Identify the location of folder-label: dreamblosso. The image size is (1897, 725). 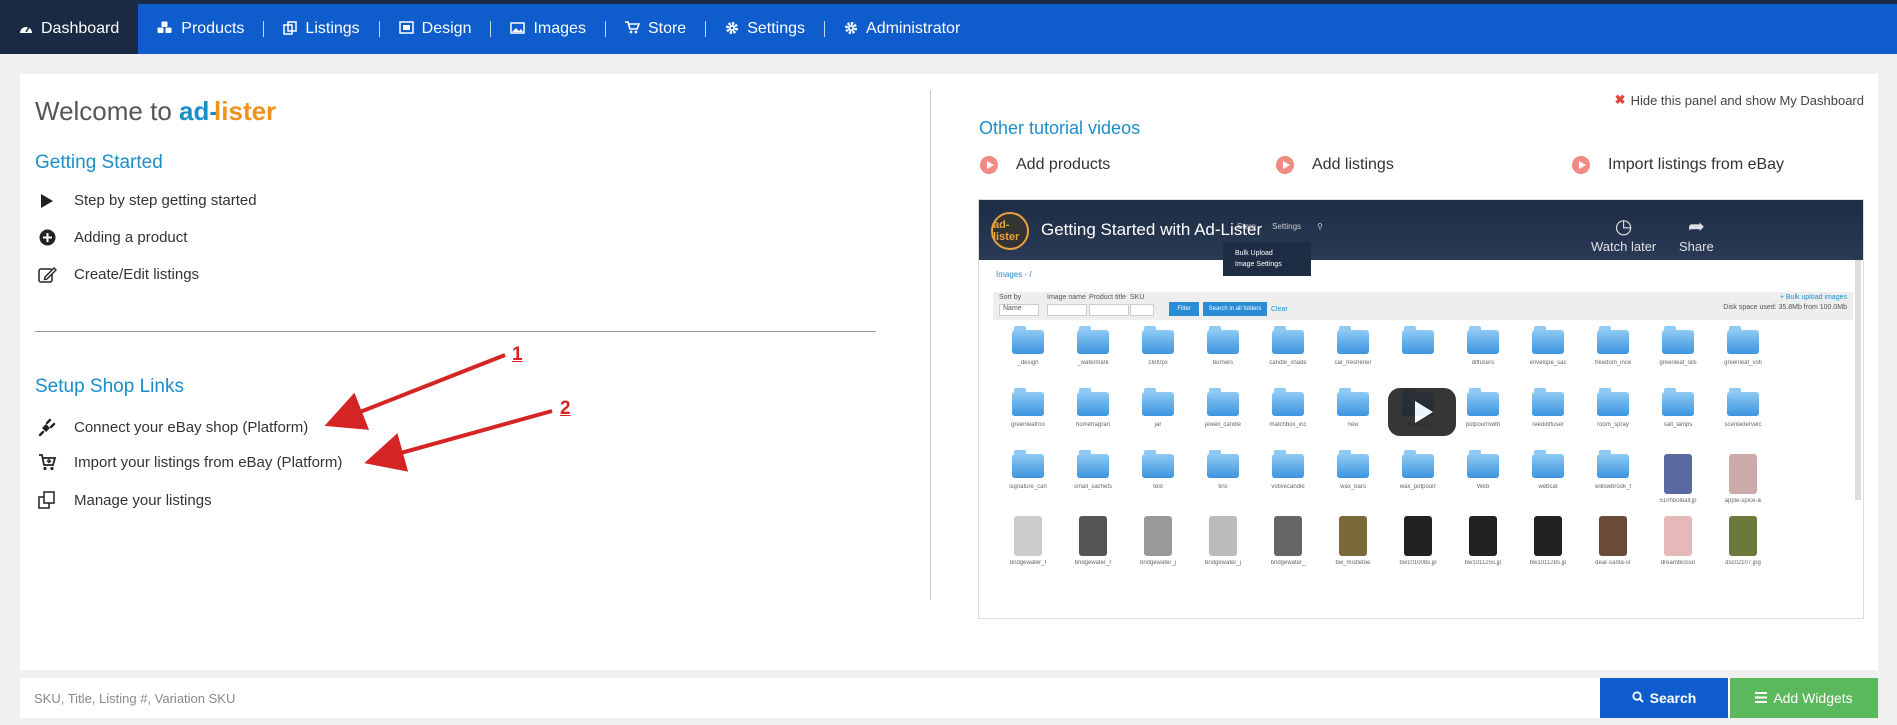
(1678, 563).